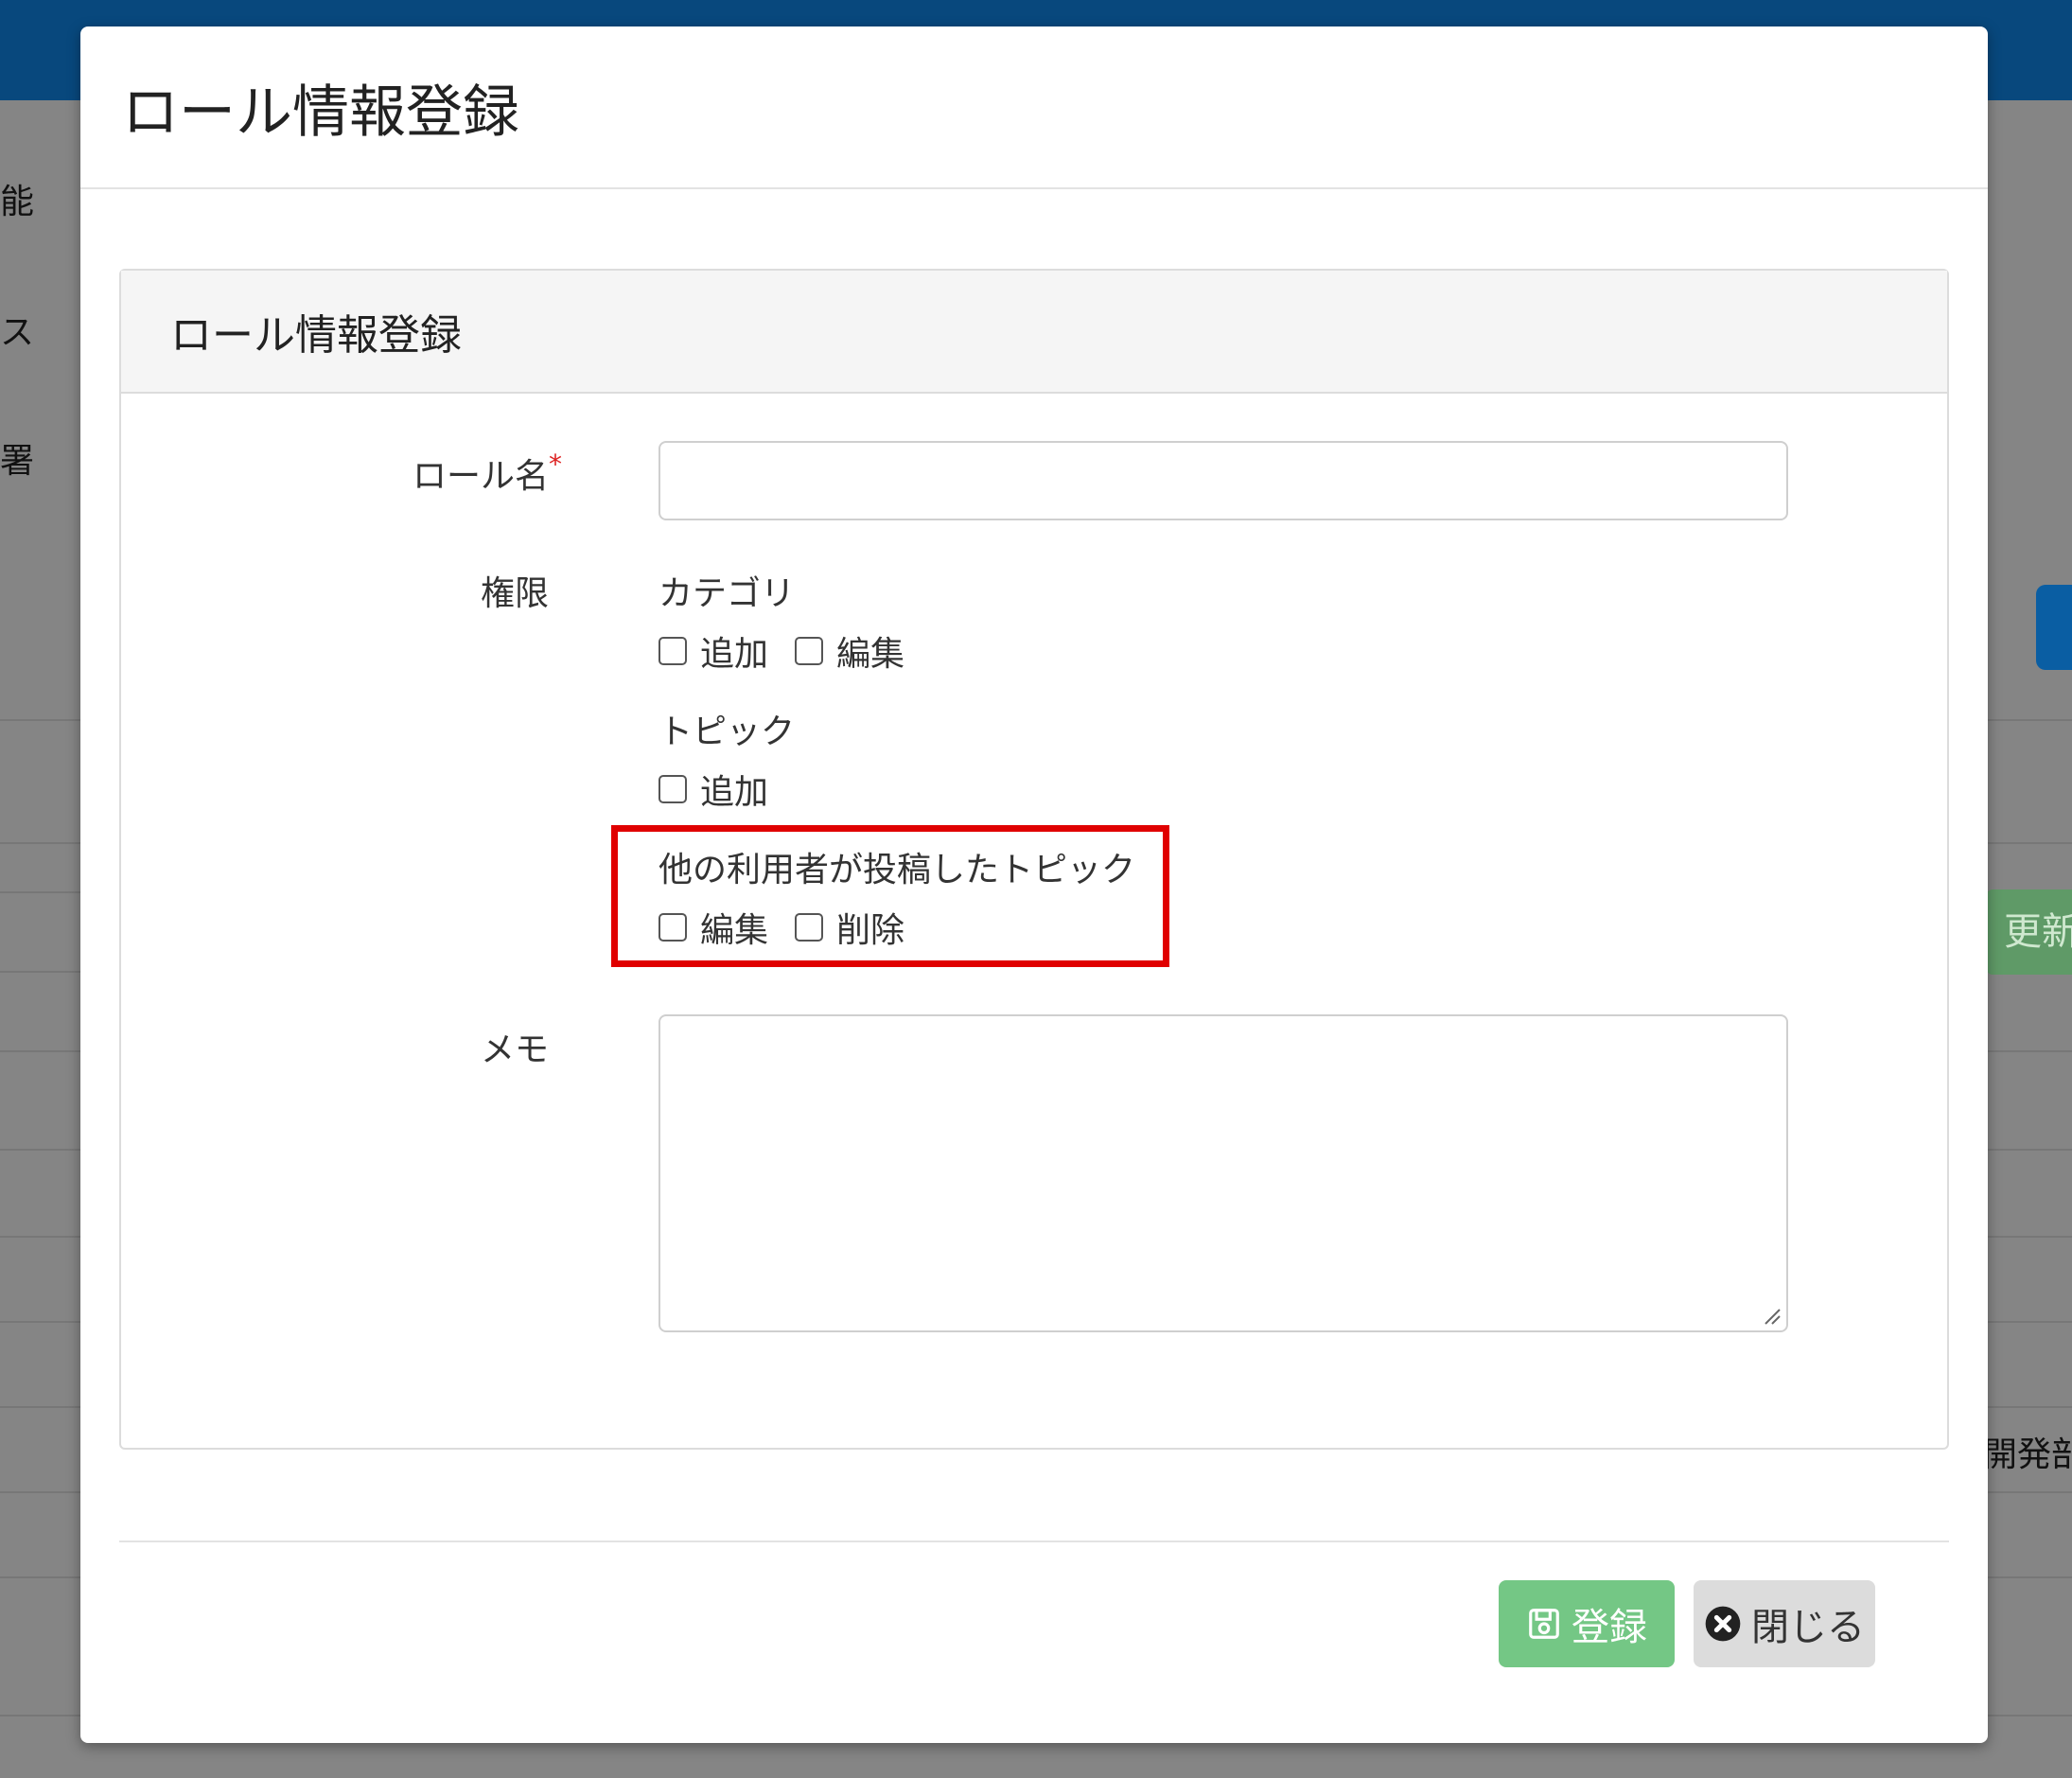 This screenshot has width=2072, height=1778. I want to click on required-mark: *, so click(555, 464).